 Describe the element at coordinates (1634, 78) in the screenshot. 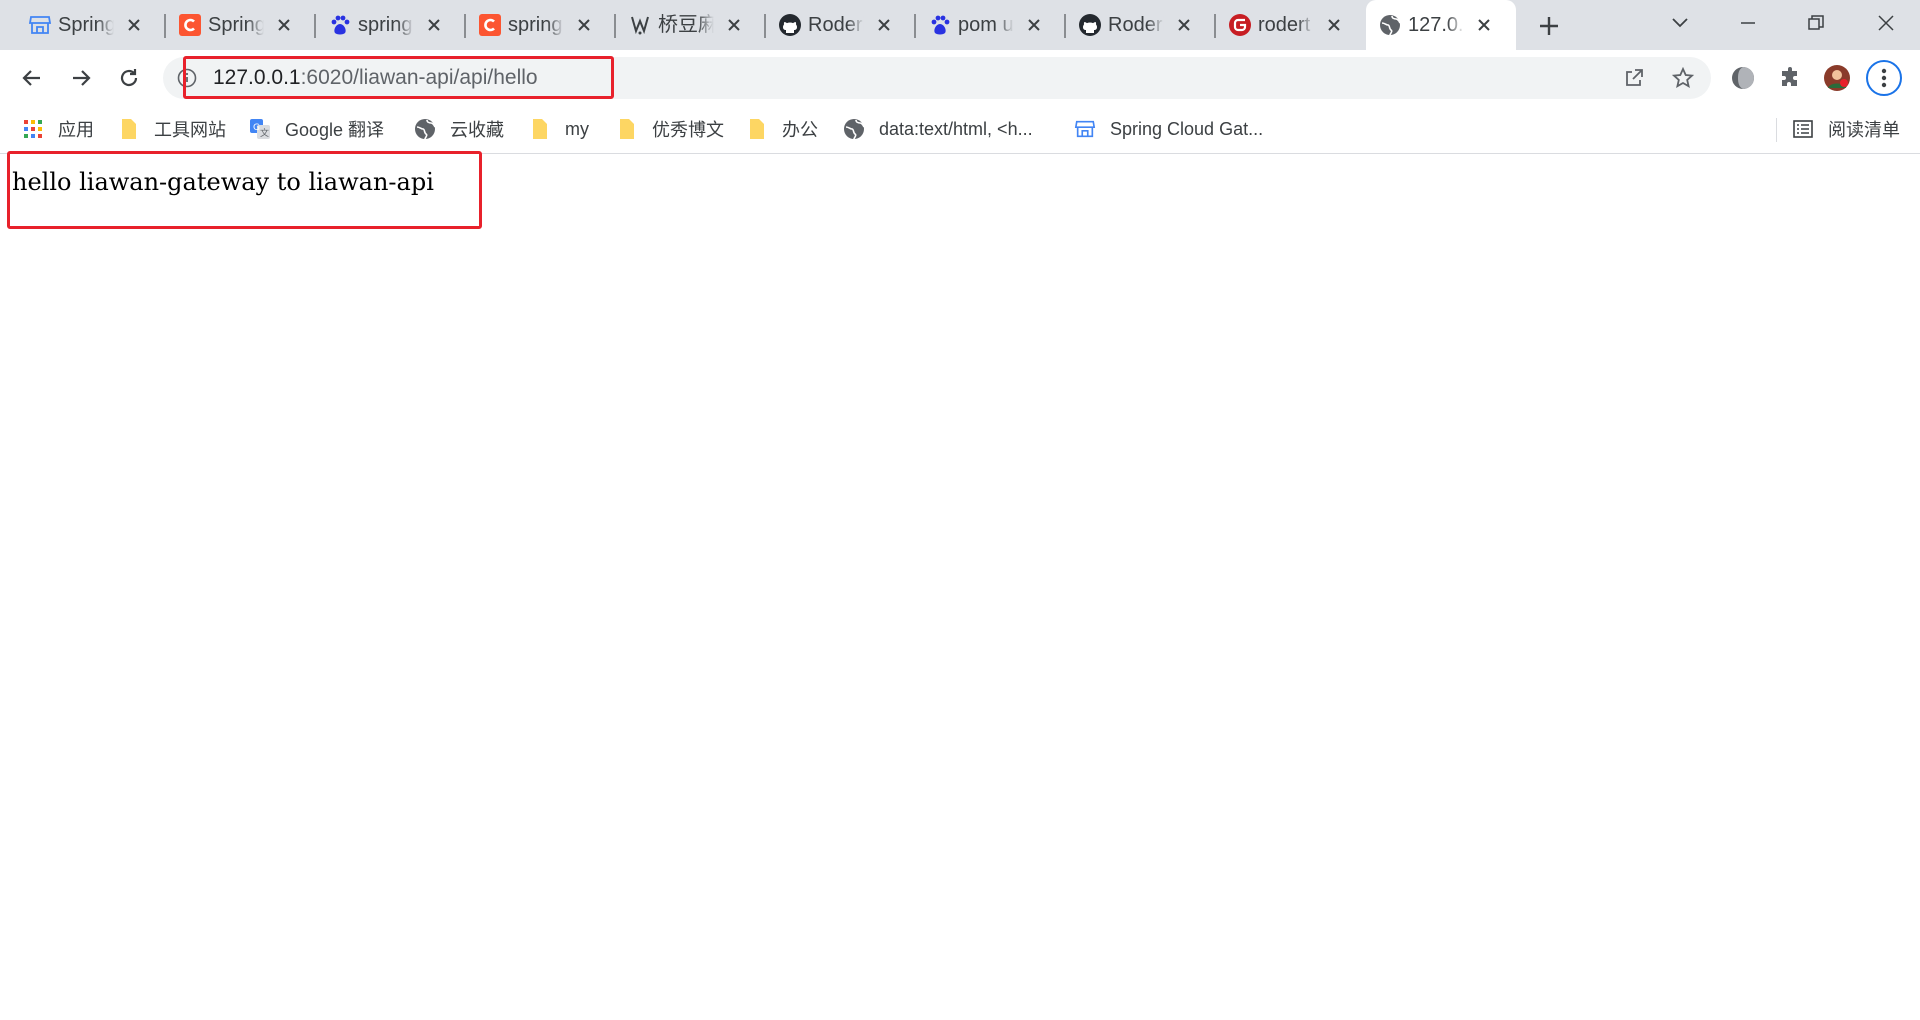

I see `share-icon` at that location.